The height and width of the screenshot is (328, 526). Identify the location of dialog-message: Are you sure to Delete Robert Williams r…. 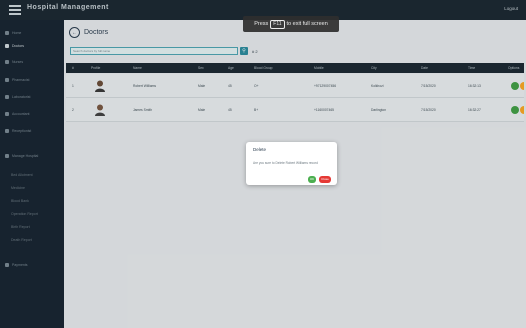
(285, 163).